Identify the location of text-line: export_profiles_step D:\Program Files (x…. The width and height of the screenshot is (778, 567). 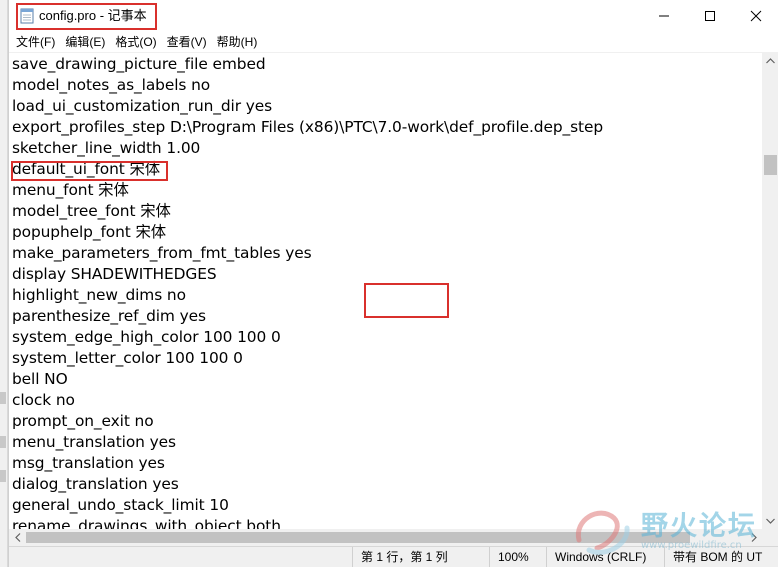
(307, 127).